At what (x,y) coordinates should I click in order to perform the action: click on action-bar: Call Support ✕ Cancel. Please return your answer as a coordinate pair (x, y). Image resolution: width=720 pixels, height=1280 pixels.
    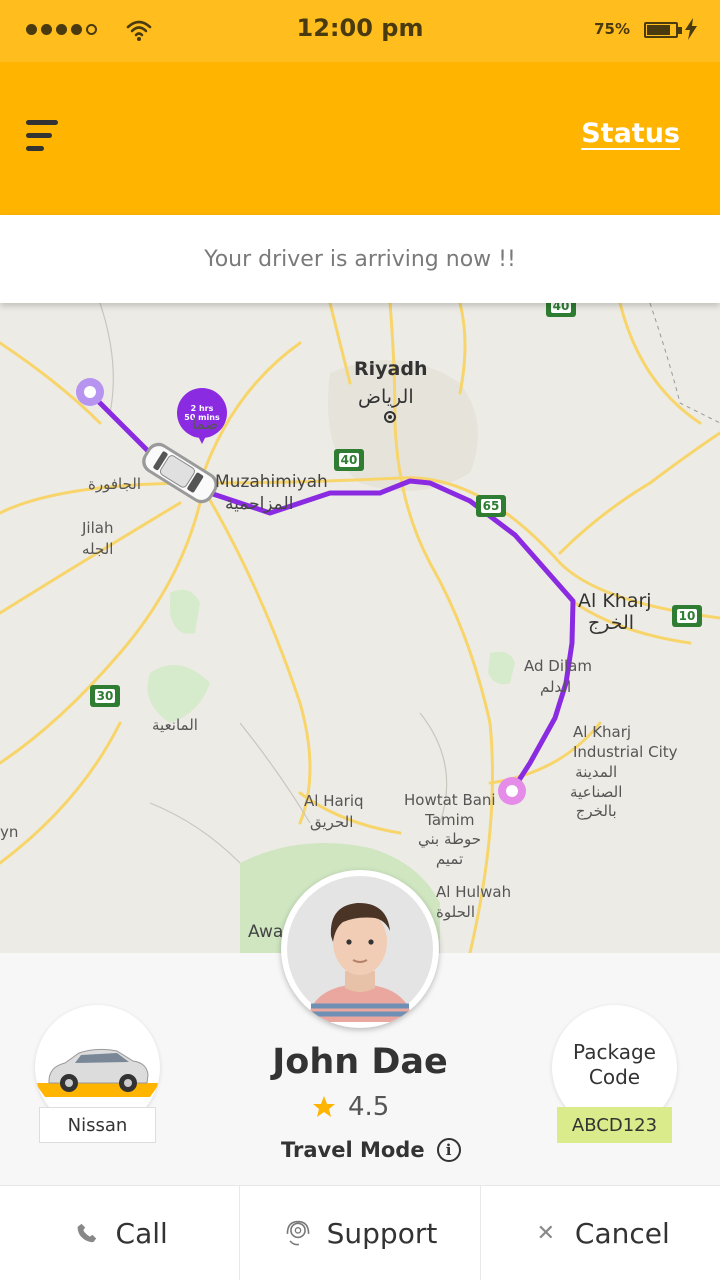
    Looking at the image, I should click on (360, 1232).